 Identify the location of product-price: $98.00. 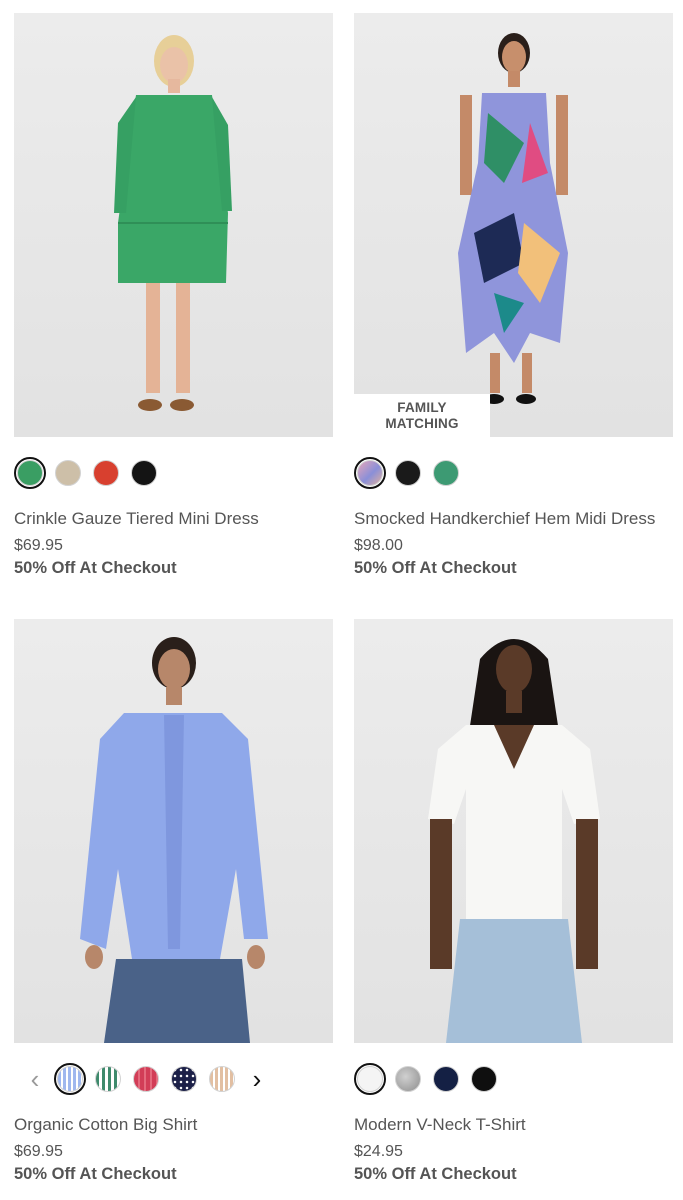
(378, 545).